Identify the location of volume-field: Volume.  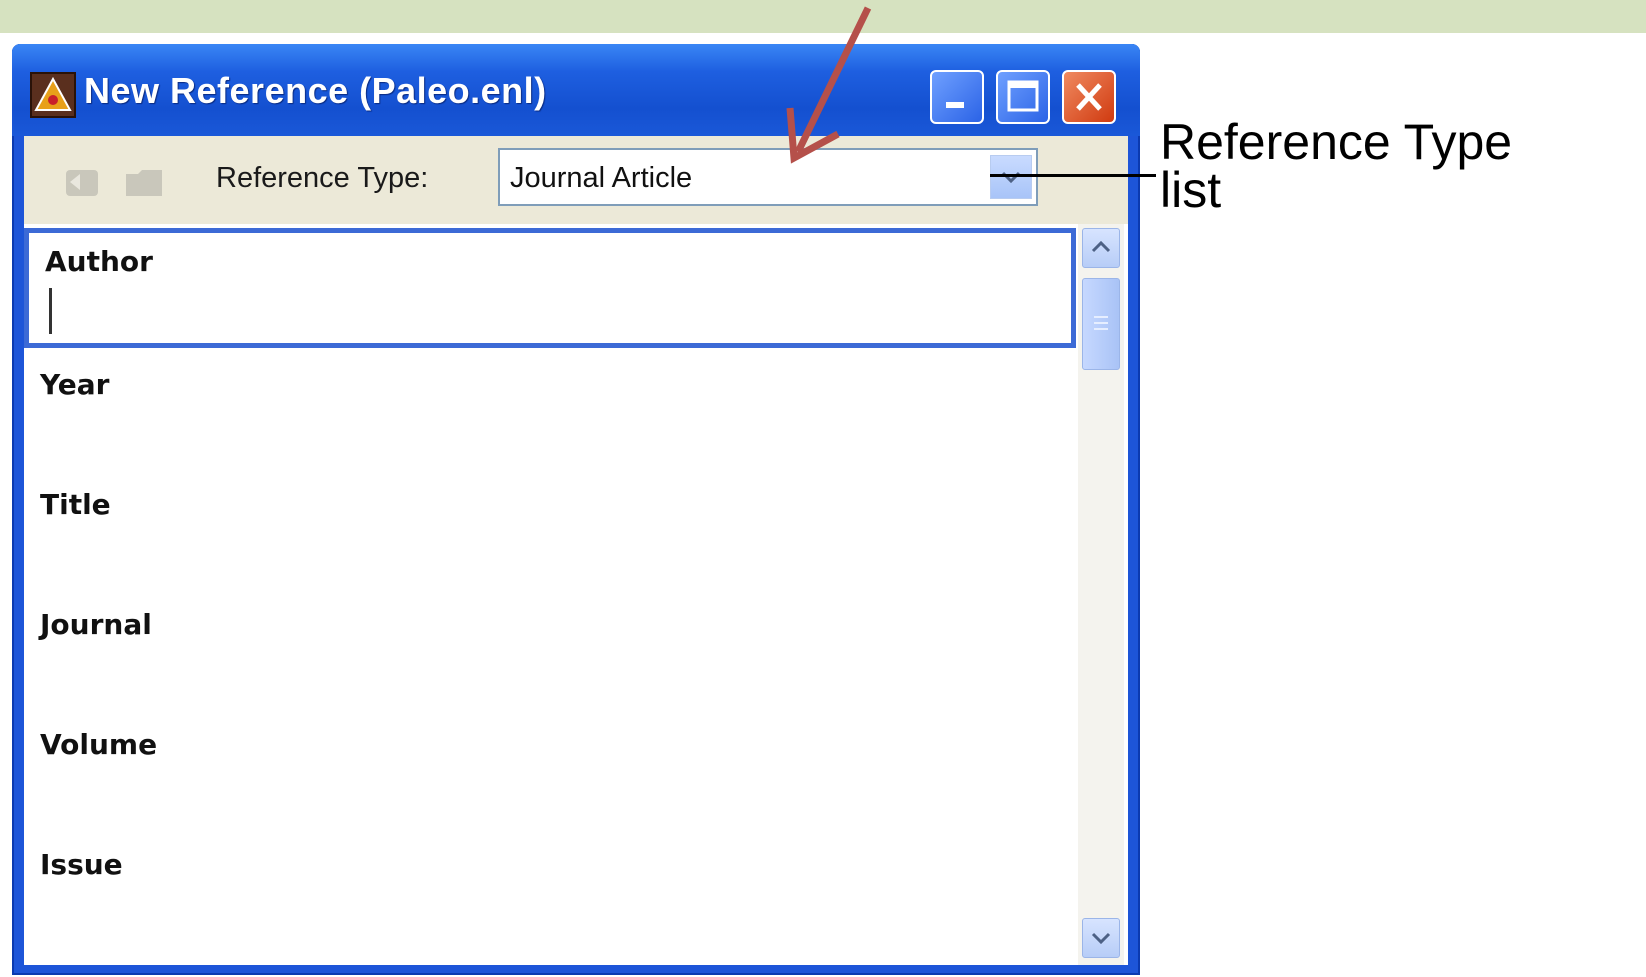
(550, 770).